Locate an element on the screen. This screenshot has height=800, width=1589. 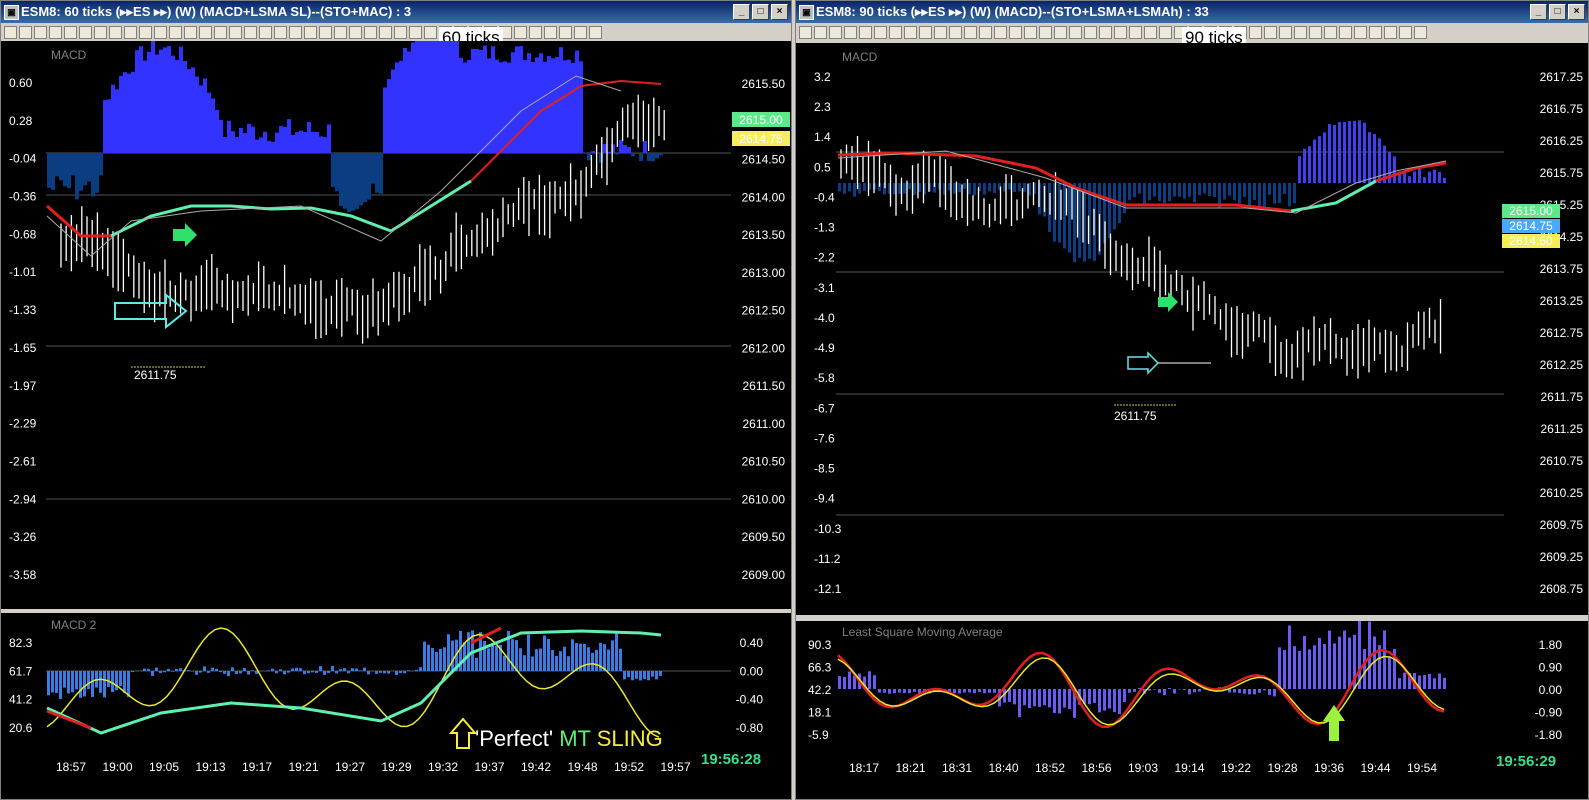
right-time-label: 19:03 is located at coordinates (1143, 768).